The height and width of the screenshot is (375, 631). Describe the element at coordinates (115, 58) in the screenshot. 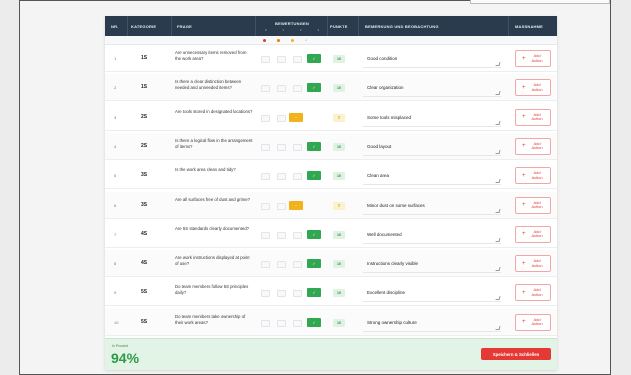

I see `row-number: 1` at that location.